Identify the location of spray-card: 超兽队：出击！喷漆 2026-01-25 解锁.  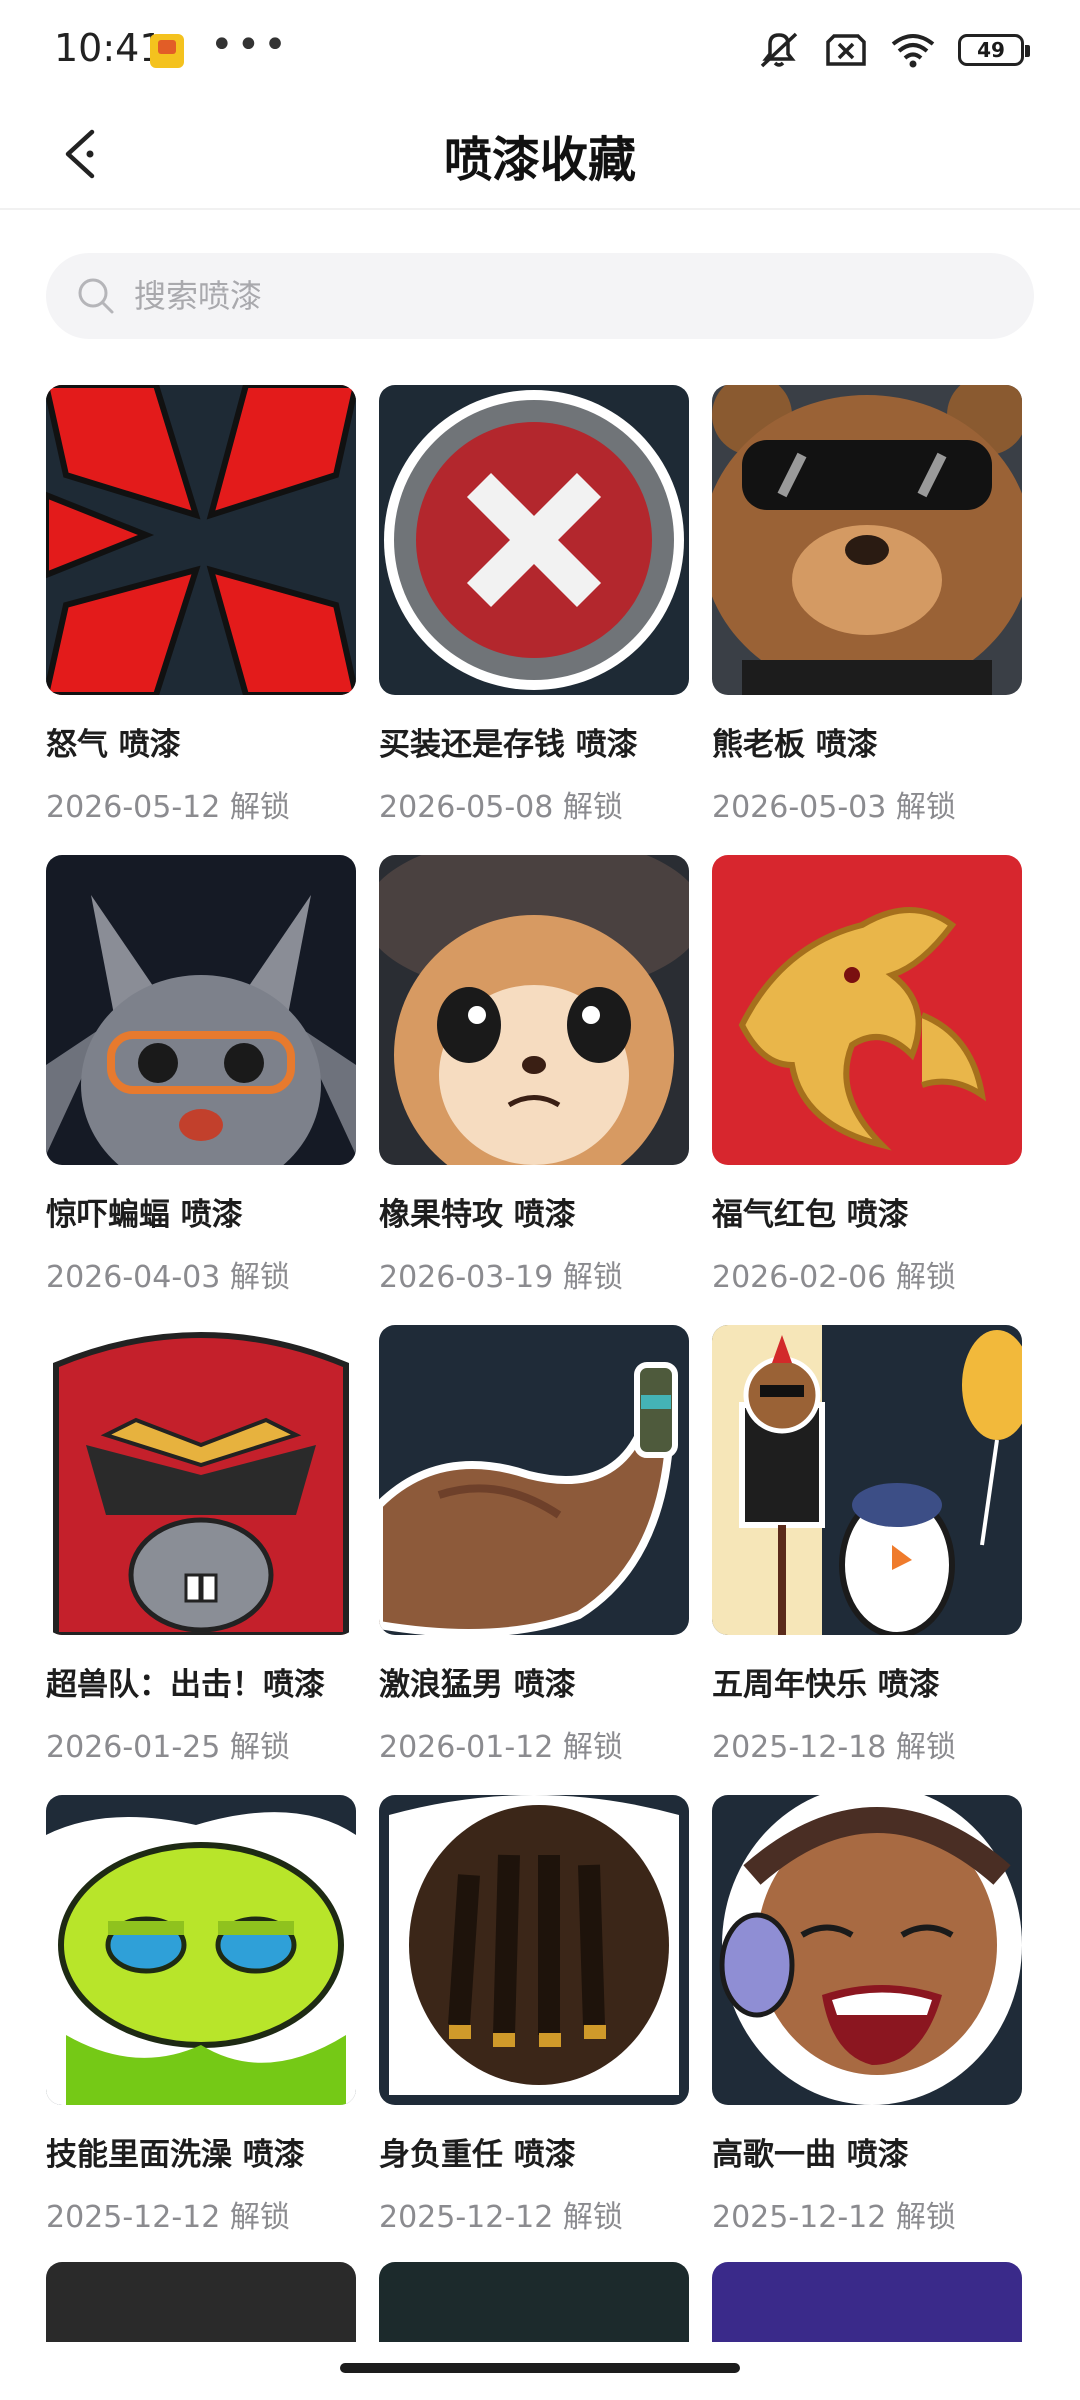
(201, 1560).